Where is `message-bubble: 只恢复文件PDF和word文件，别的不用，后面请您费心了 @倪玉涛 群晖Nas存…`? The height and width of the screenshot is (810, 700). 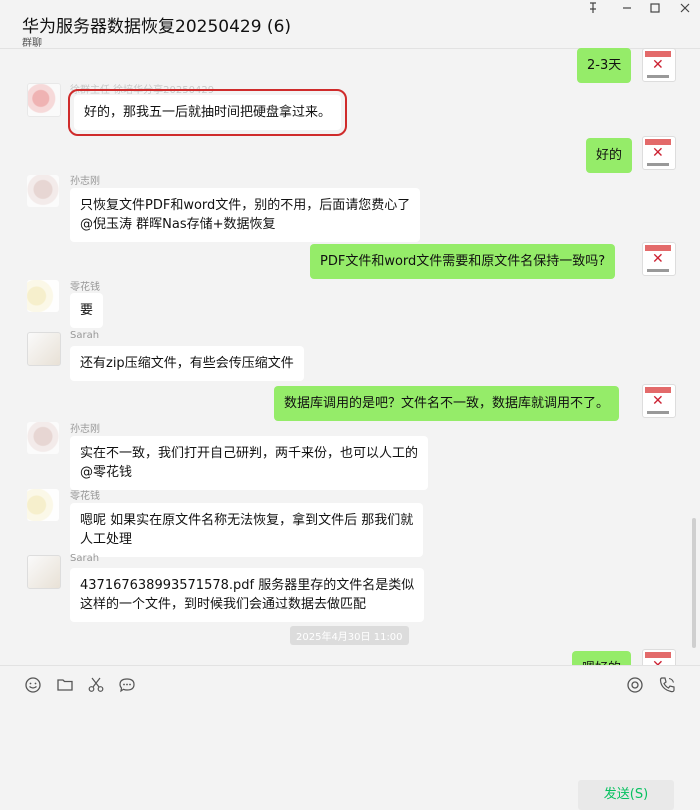
message-bubble: 只恢复文件PDF和word文件，别的不用，后面请您费心了 @倪玉涛 群晖Nas存… is located at coordinates (245, 215).